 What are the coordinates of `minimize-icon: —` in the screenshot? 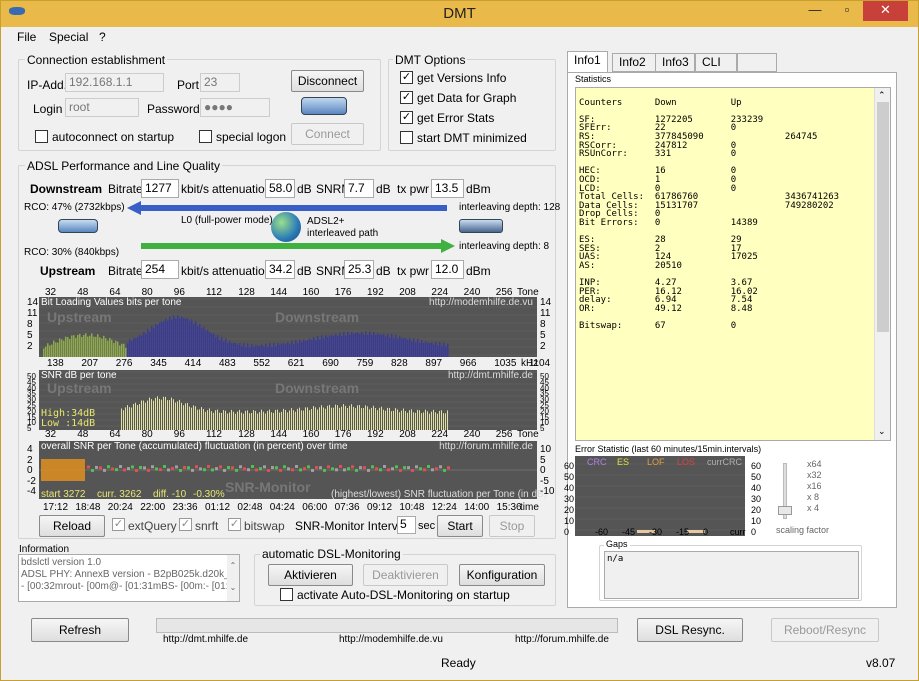 It's located at (815, 11).